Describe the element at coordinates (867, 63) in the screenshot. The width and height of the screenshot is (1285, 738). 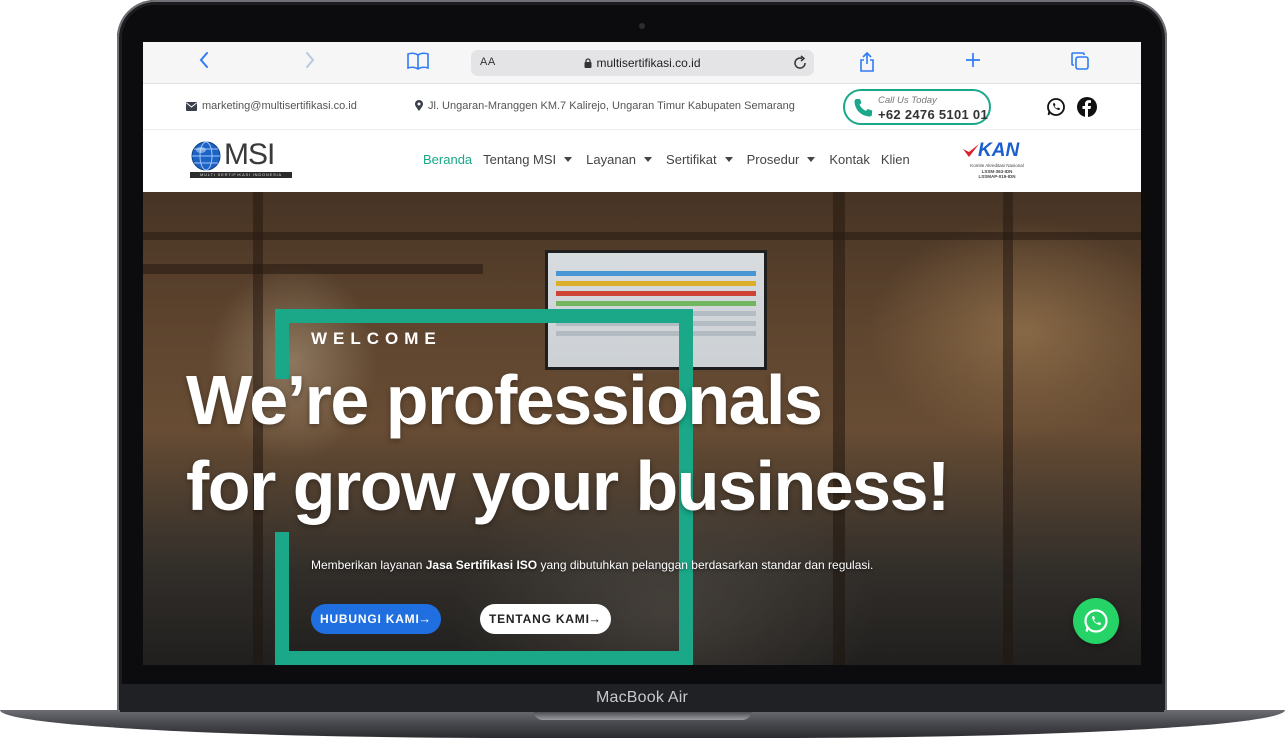
I see `share-icon` at that location.